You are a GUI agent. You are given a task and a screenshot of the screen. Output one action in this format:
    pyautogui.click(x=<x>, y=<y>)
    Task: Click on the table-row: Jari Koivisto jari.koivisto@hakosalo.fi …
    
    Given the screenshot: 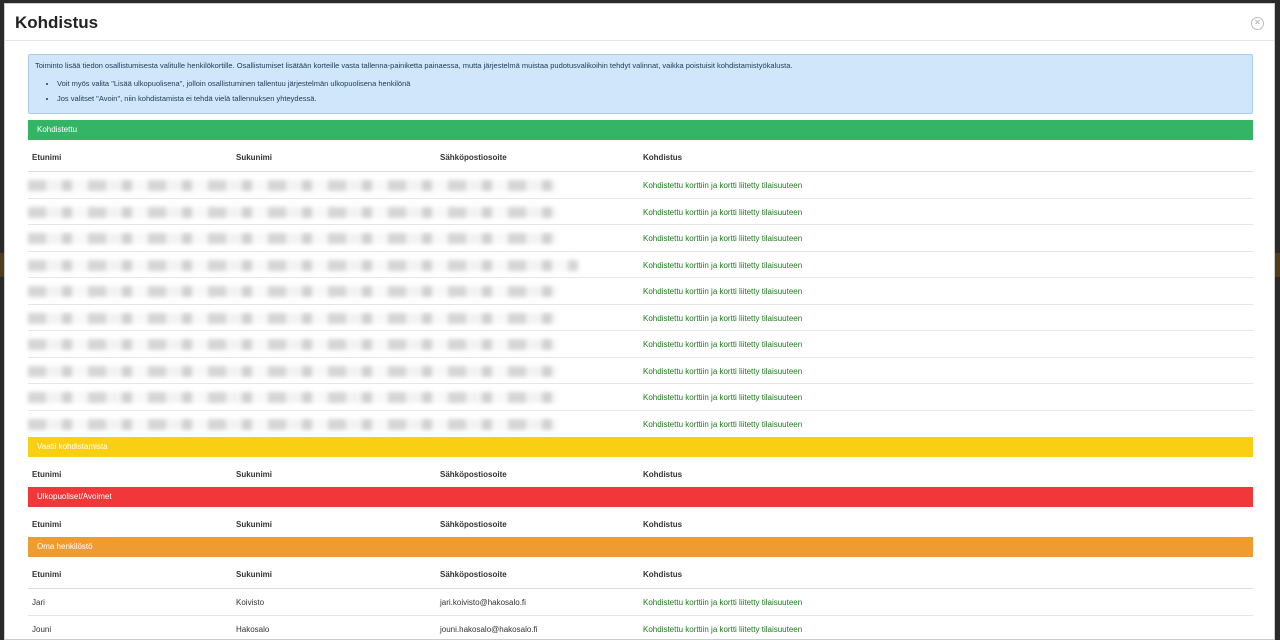 What is the action you would take?
    pyautogui.click(x=640, y=602)
    